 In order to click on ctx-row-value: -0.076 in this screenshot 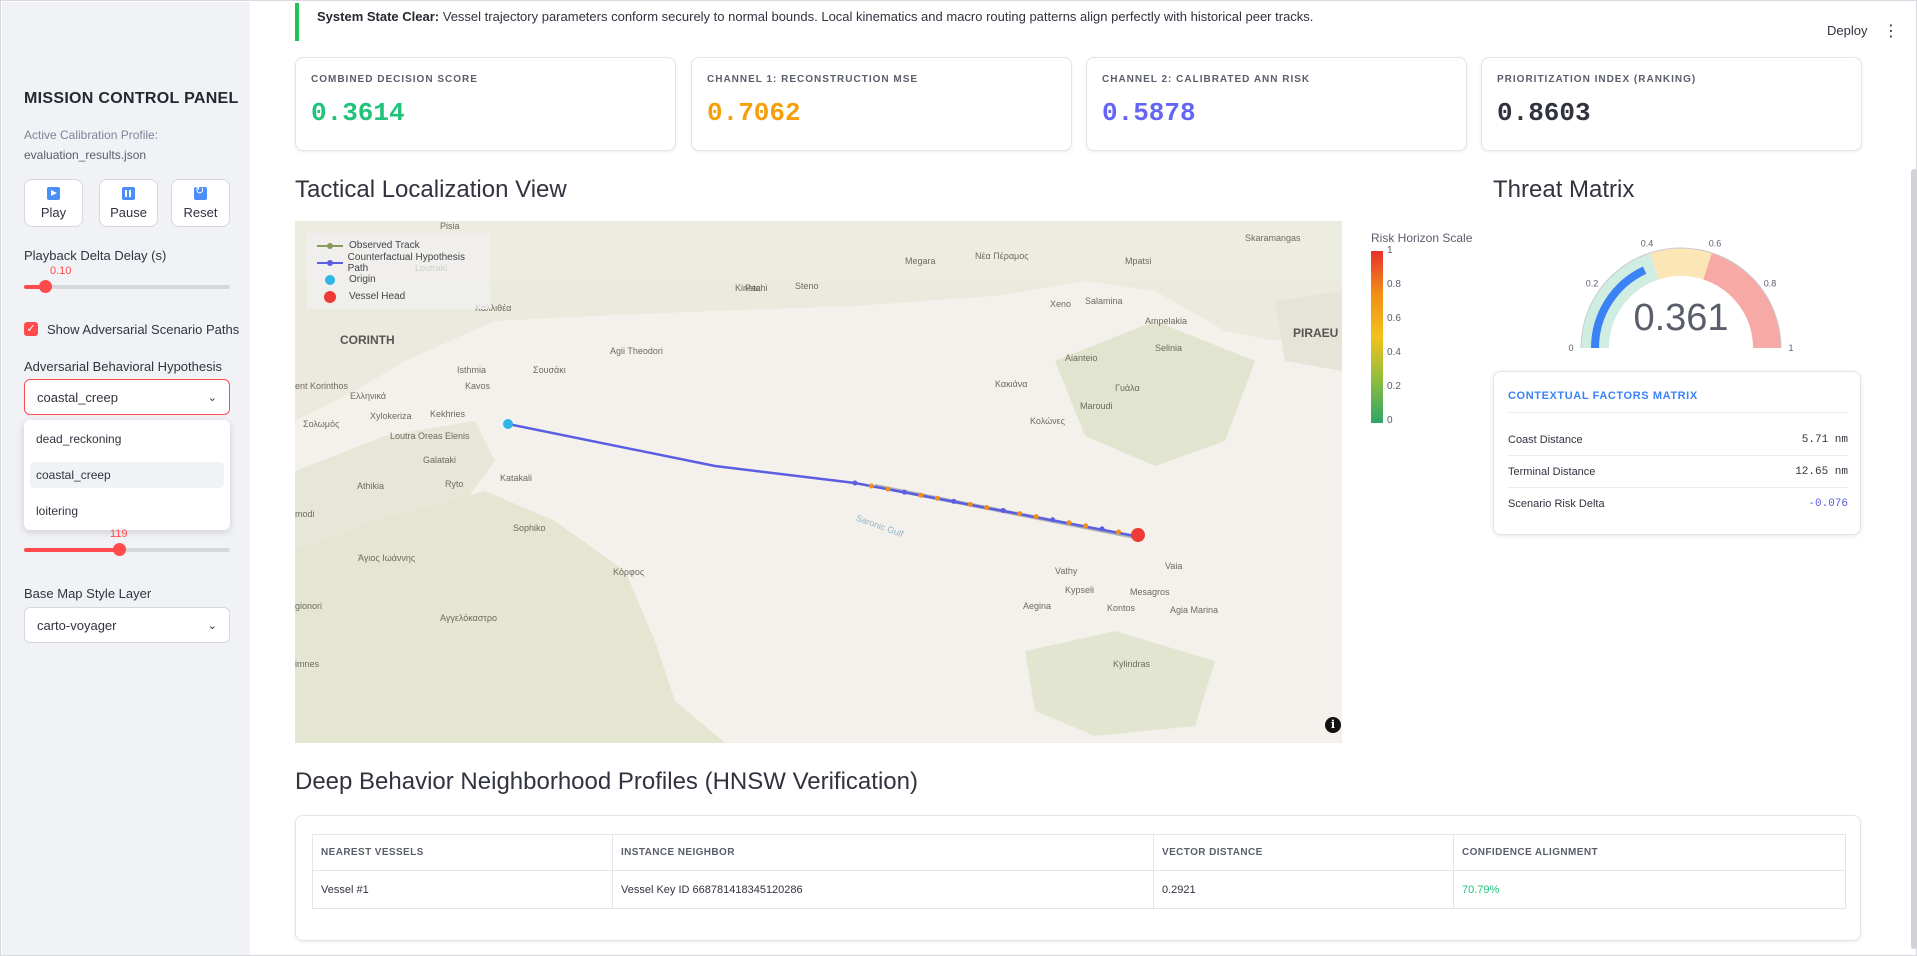, I will do `click(1828, 504)`.